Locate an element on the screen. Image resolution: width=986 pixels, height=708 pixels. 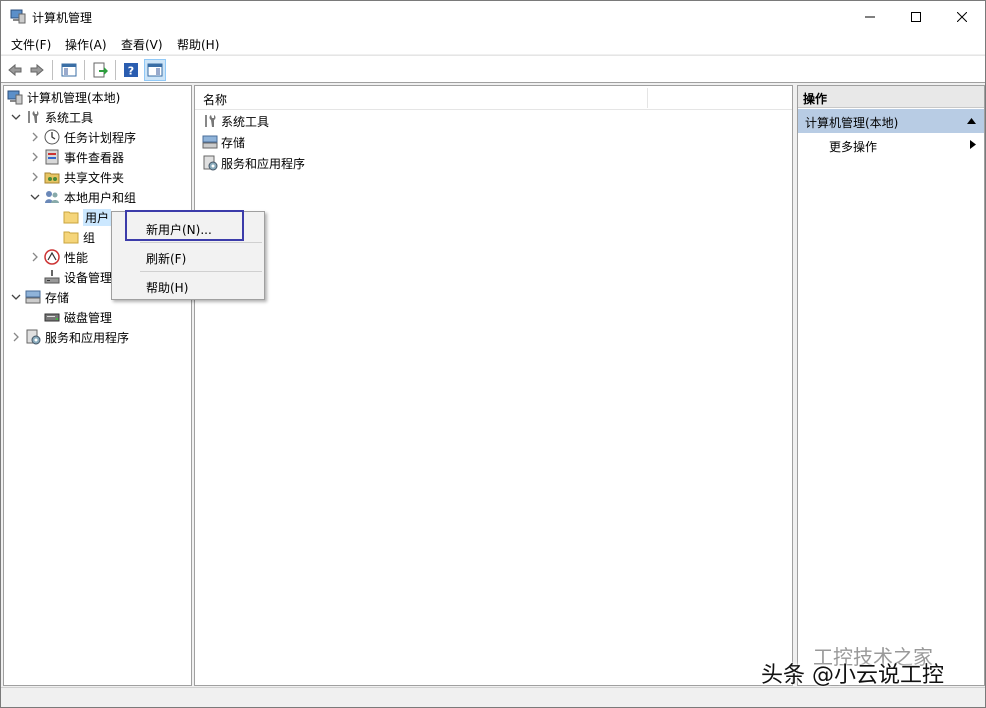
context-refresh: 刷新(F) is located at coordinates (188, 257).